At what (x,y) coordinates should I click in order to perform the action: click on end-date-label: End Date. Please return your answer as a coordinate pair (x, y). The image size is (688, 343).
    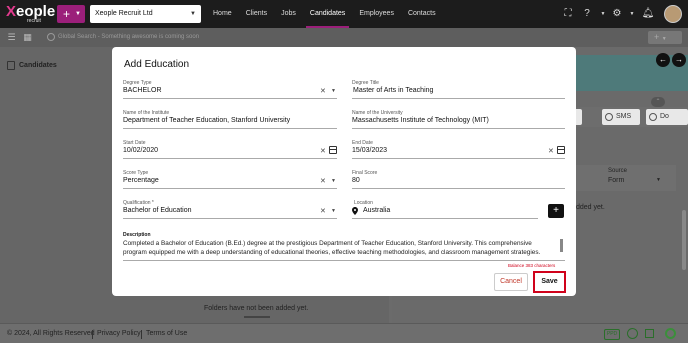
    Looking at the image, I should click on (362, 143).